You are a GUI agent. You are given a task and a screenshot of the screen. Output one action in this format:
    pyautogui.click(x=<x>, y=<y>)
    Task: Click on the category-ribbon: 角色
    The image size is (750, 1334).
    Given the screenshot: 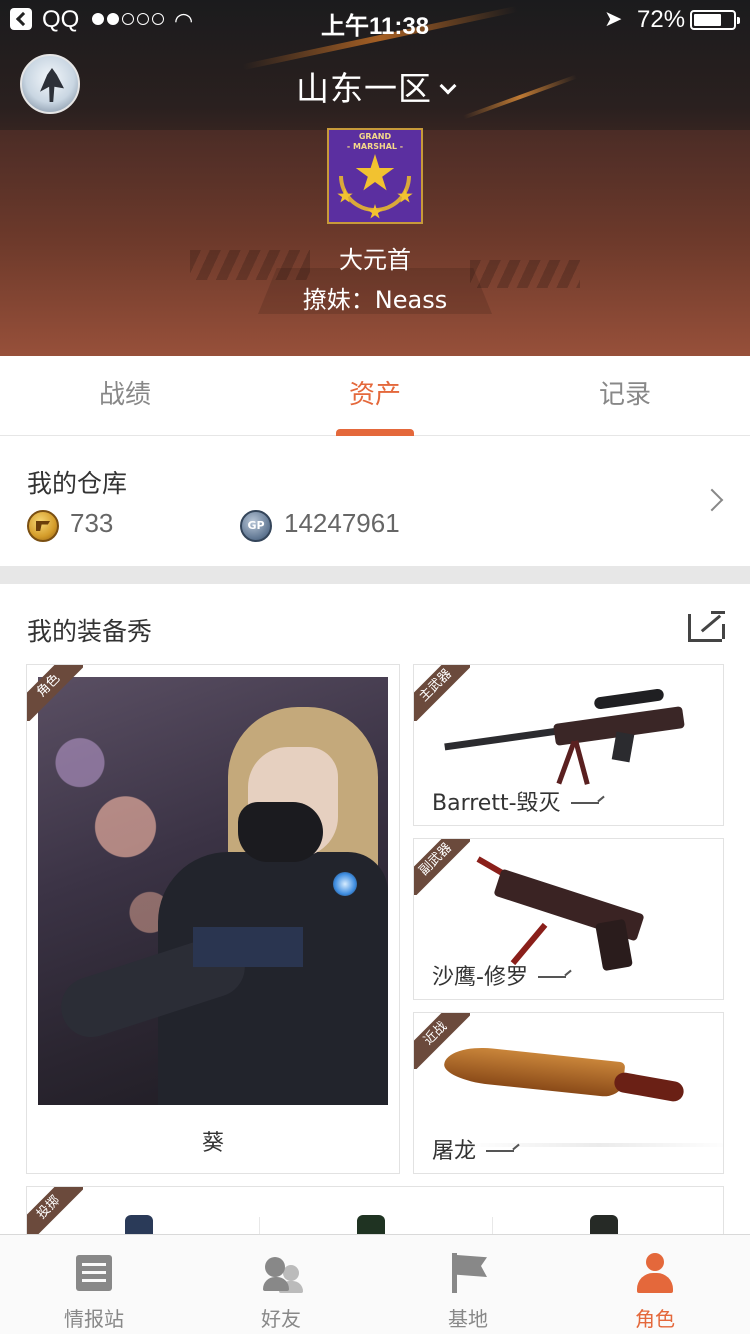 What is the action you would take?
    pyautogui.click(x=55, y=693)
    